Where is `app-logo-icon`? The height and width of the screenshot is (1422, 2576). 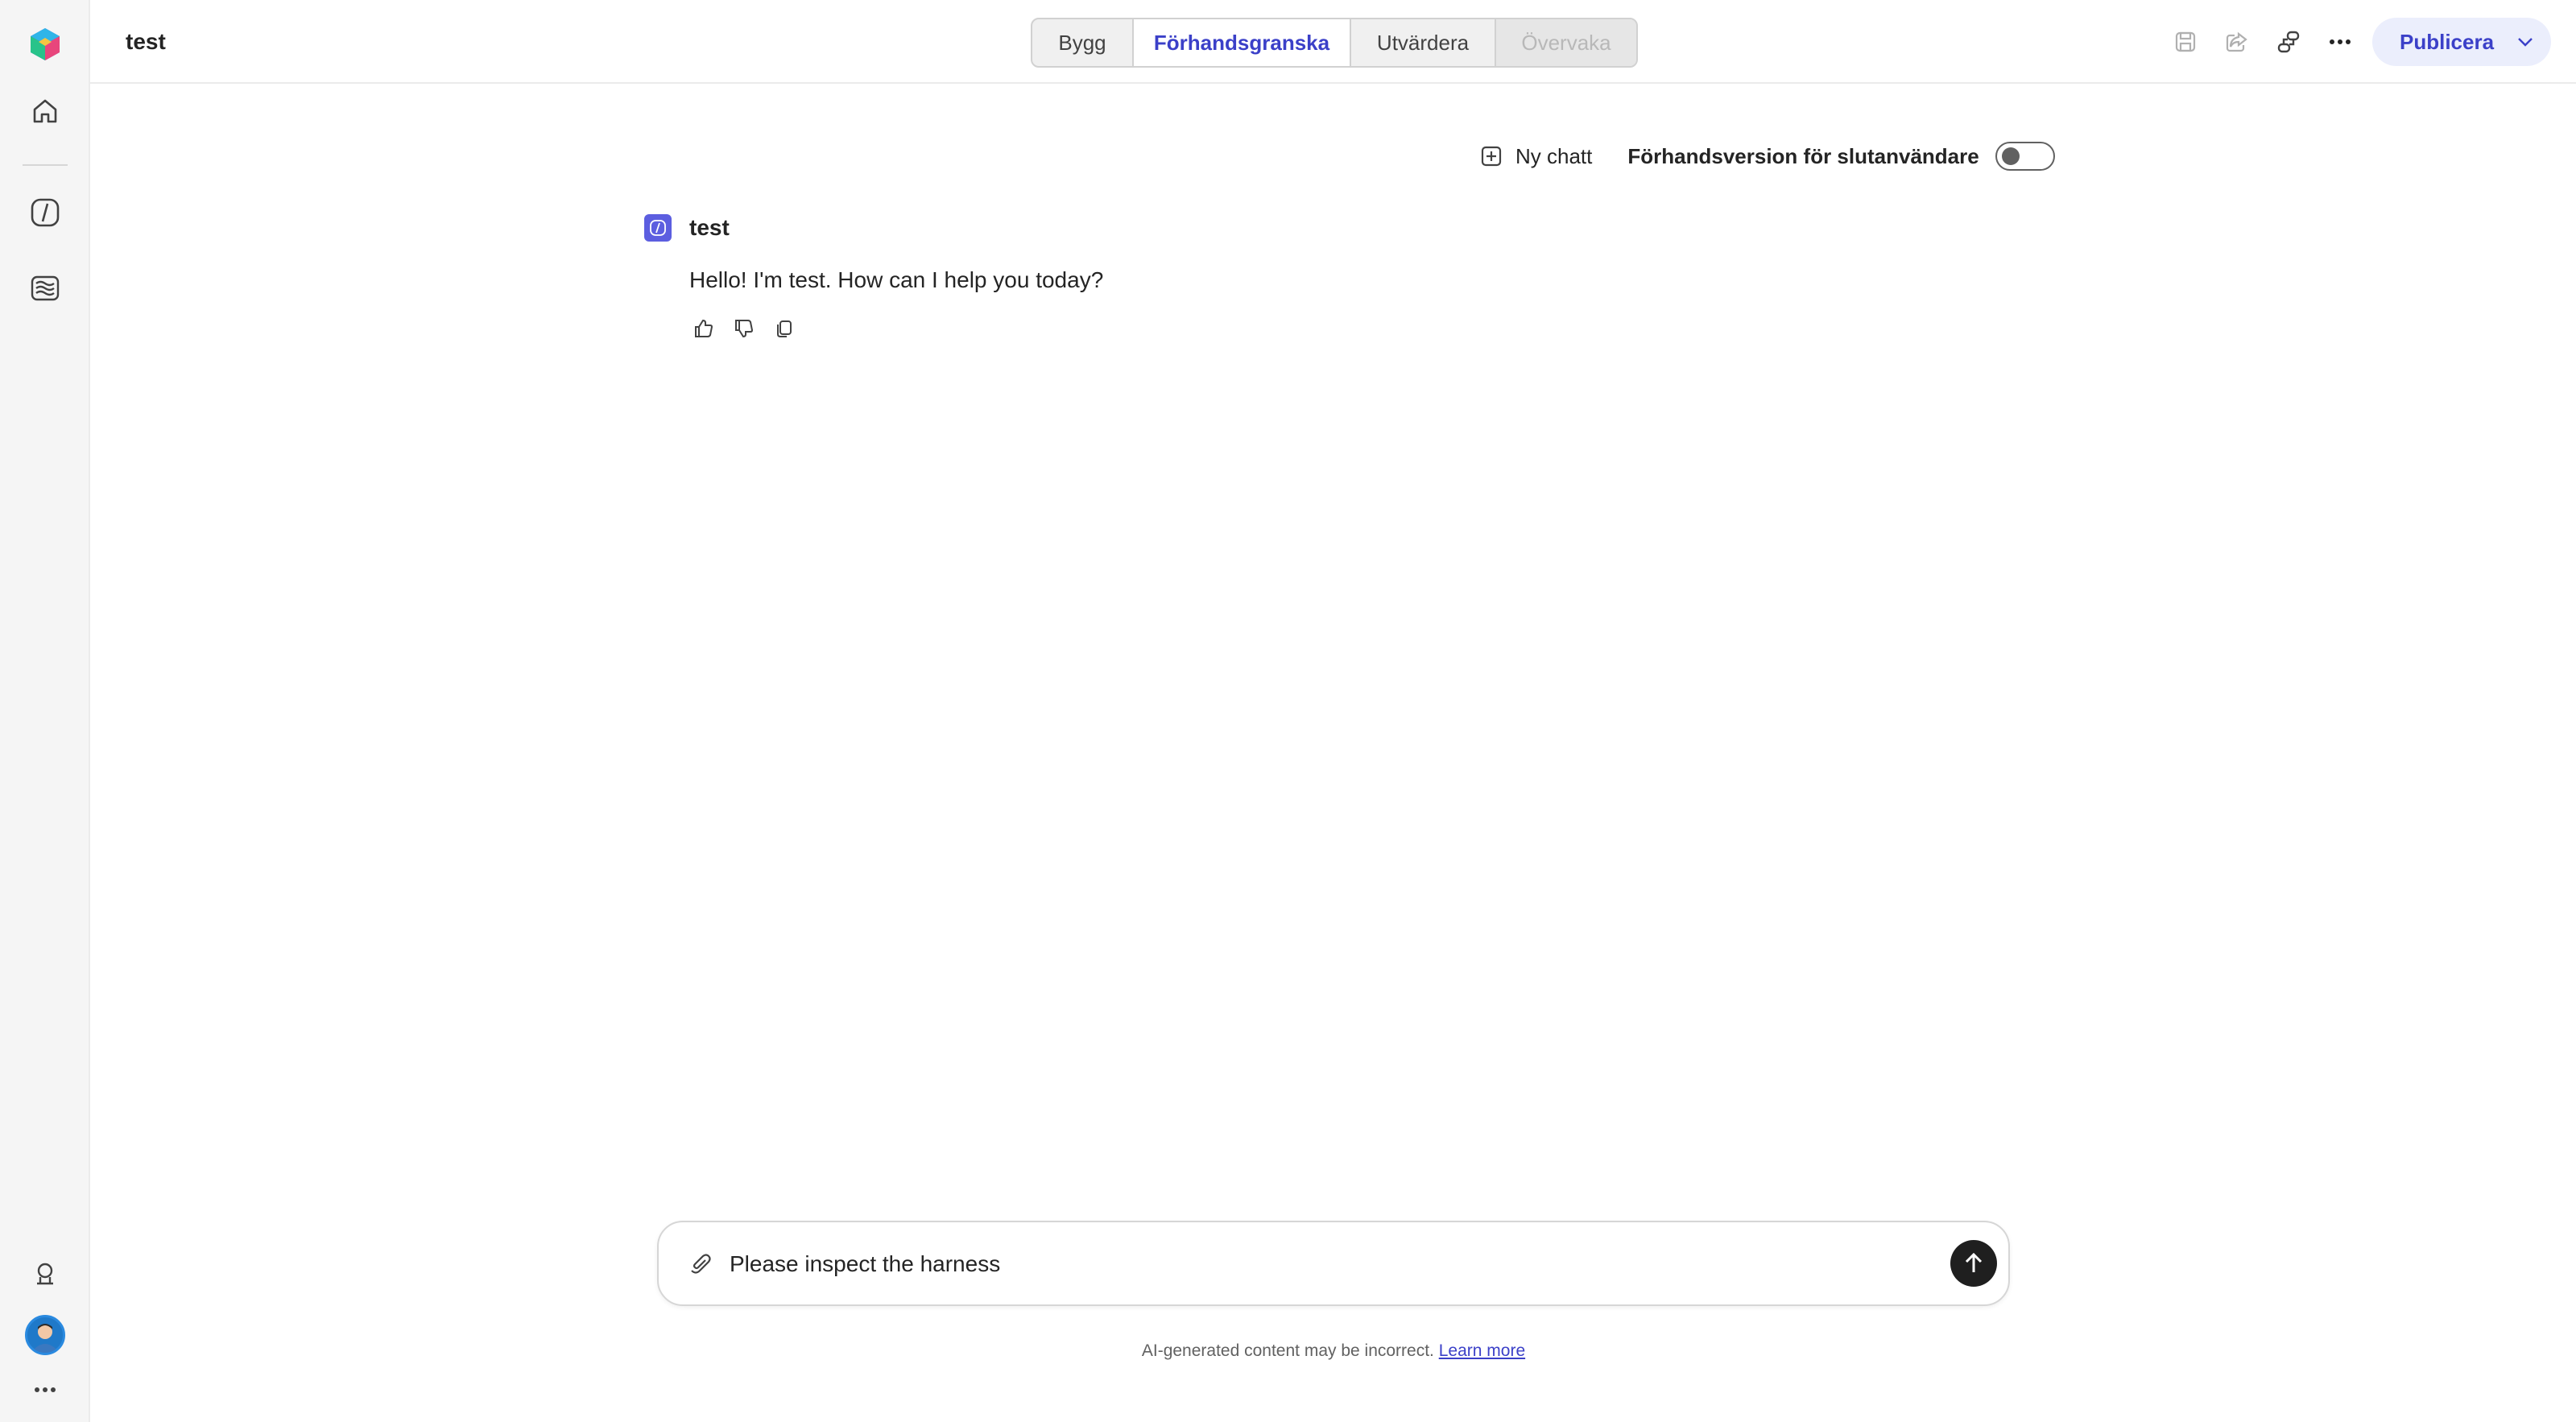 app-logo-icon is located at coordinates (46, 44).